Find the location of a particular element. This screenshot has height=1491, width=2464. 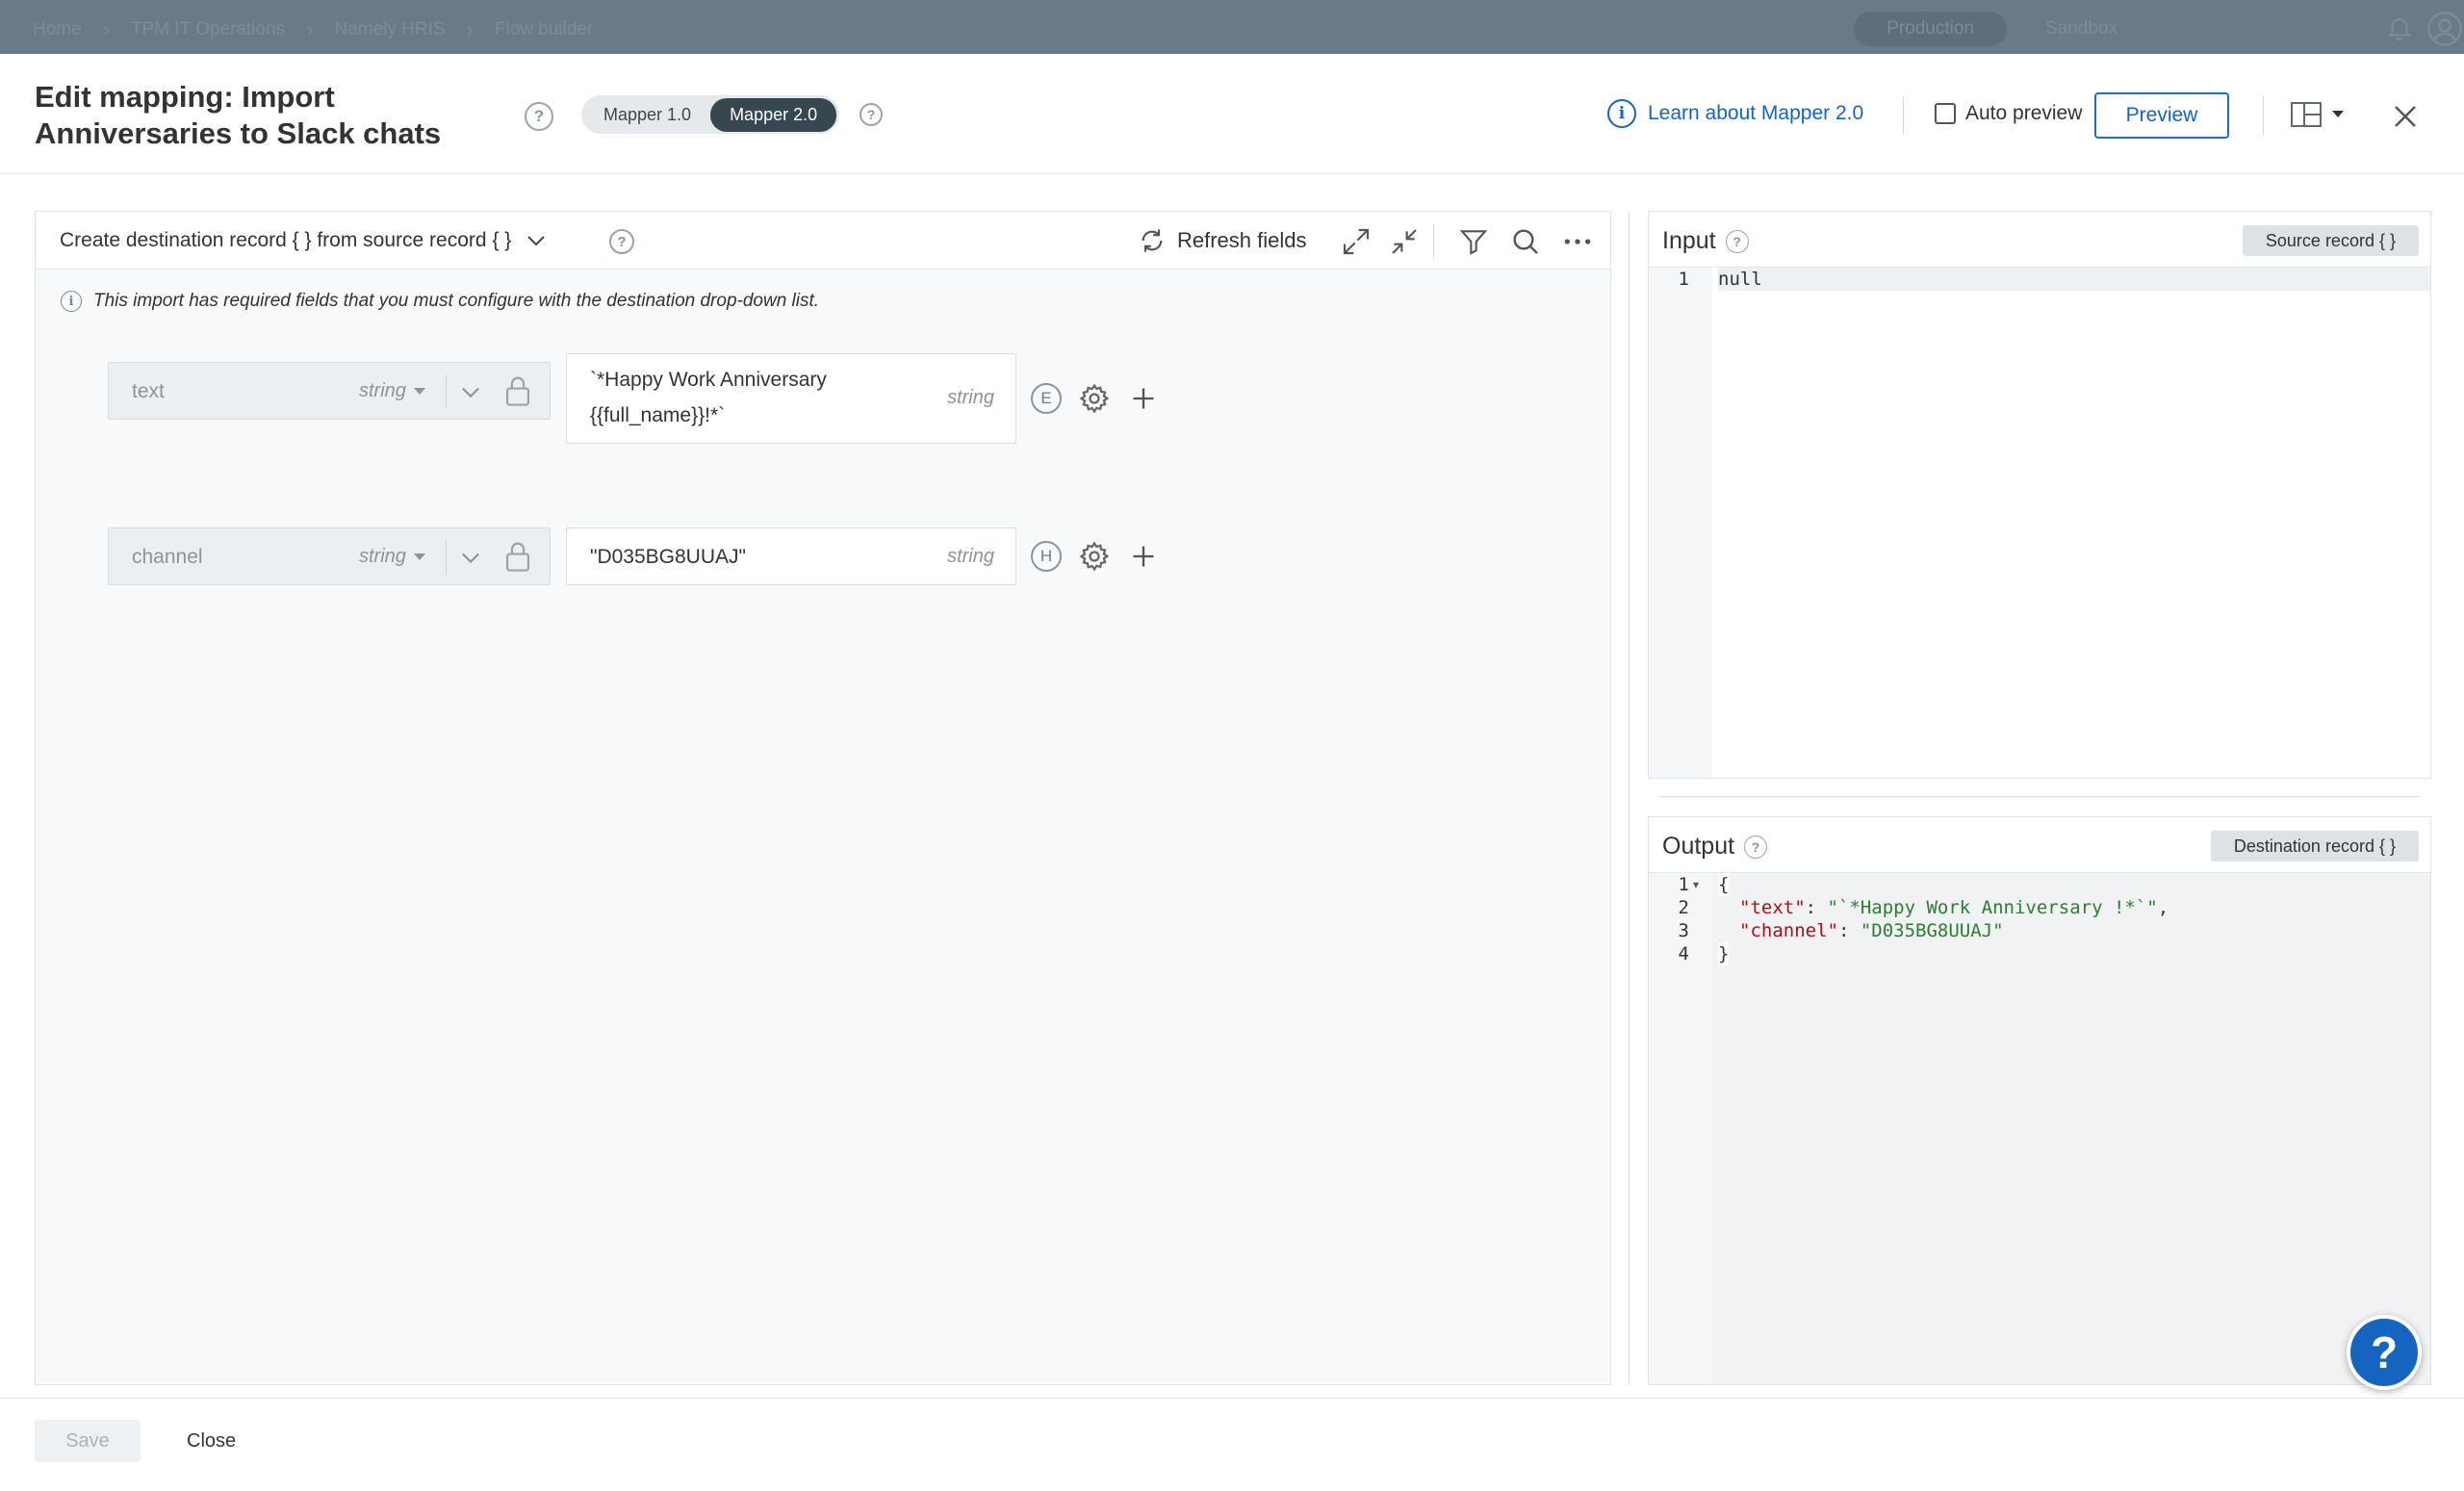

json-punct: : is located at coordinates (1849, 930).